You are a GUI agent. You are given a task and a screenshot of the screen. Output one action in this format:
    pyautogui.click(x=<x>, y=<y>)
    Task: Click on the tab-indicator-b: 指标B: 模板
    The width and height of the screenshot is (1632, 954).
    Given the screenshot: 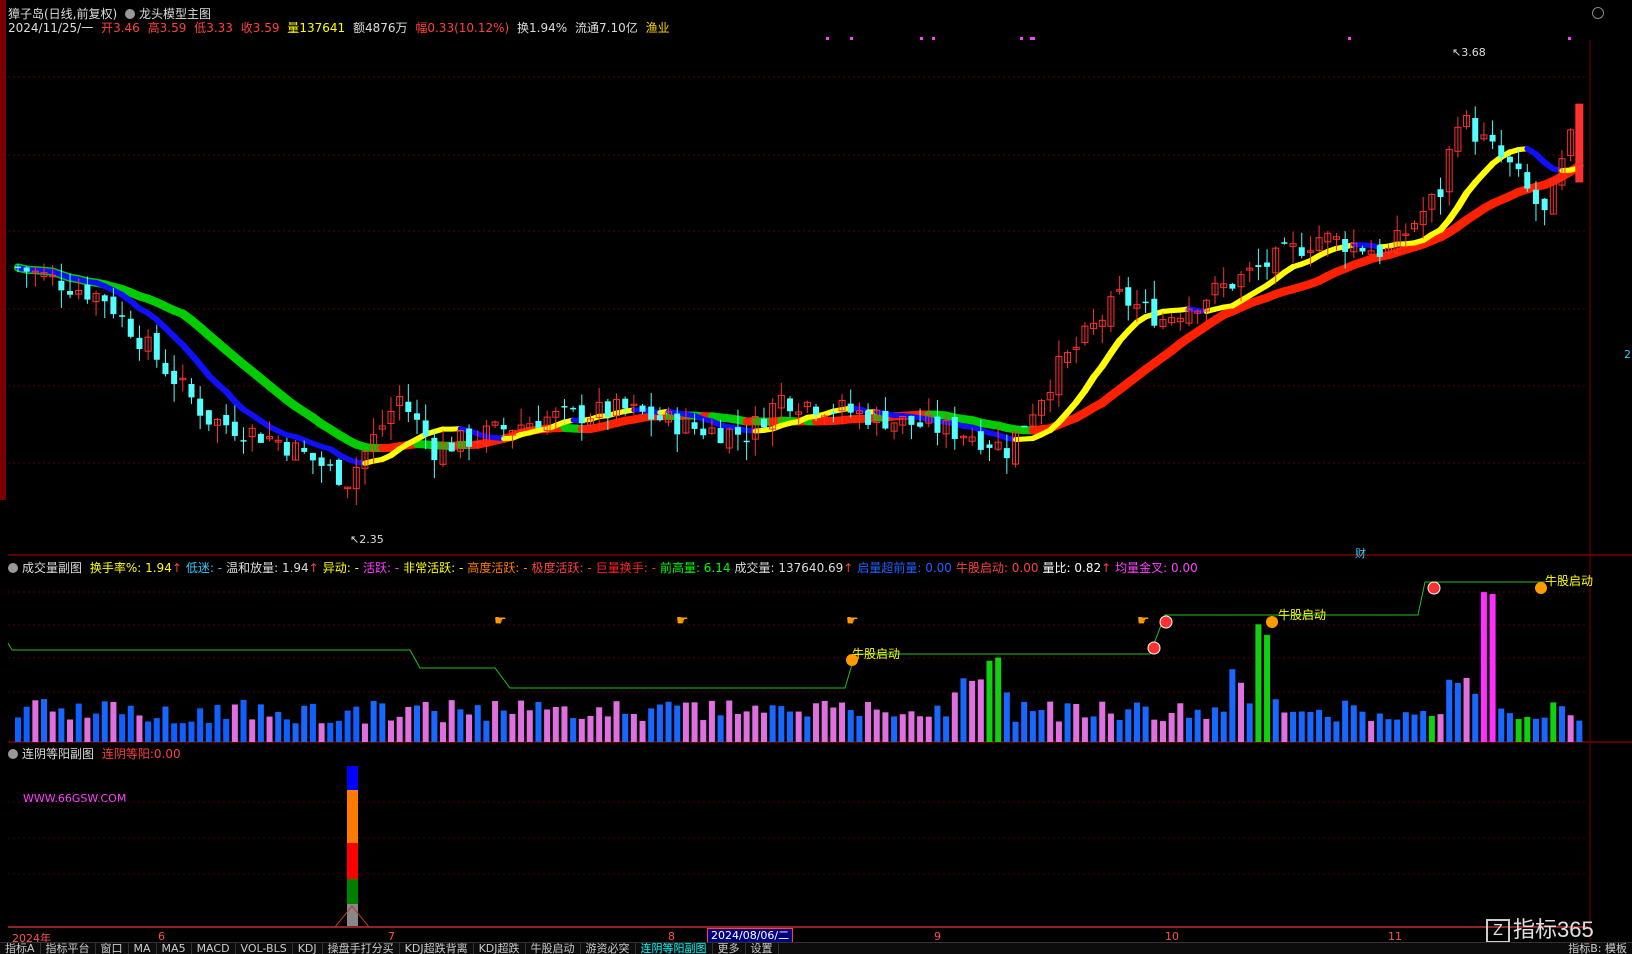 What is the action you would take?
    pyautogui.click(x=1597, y=948)
    